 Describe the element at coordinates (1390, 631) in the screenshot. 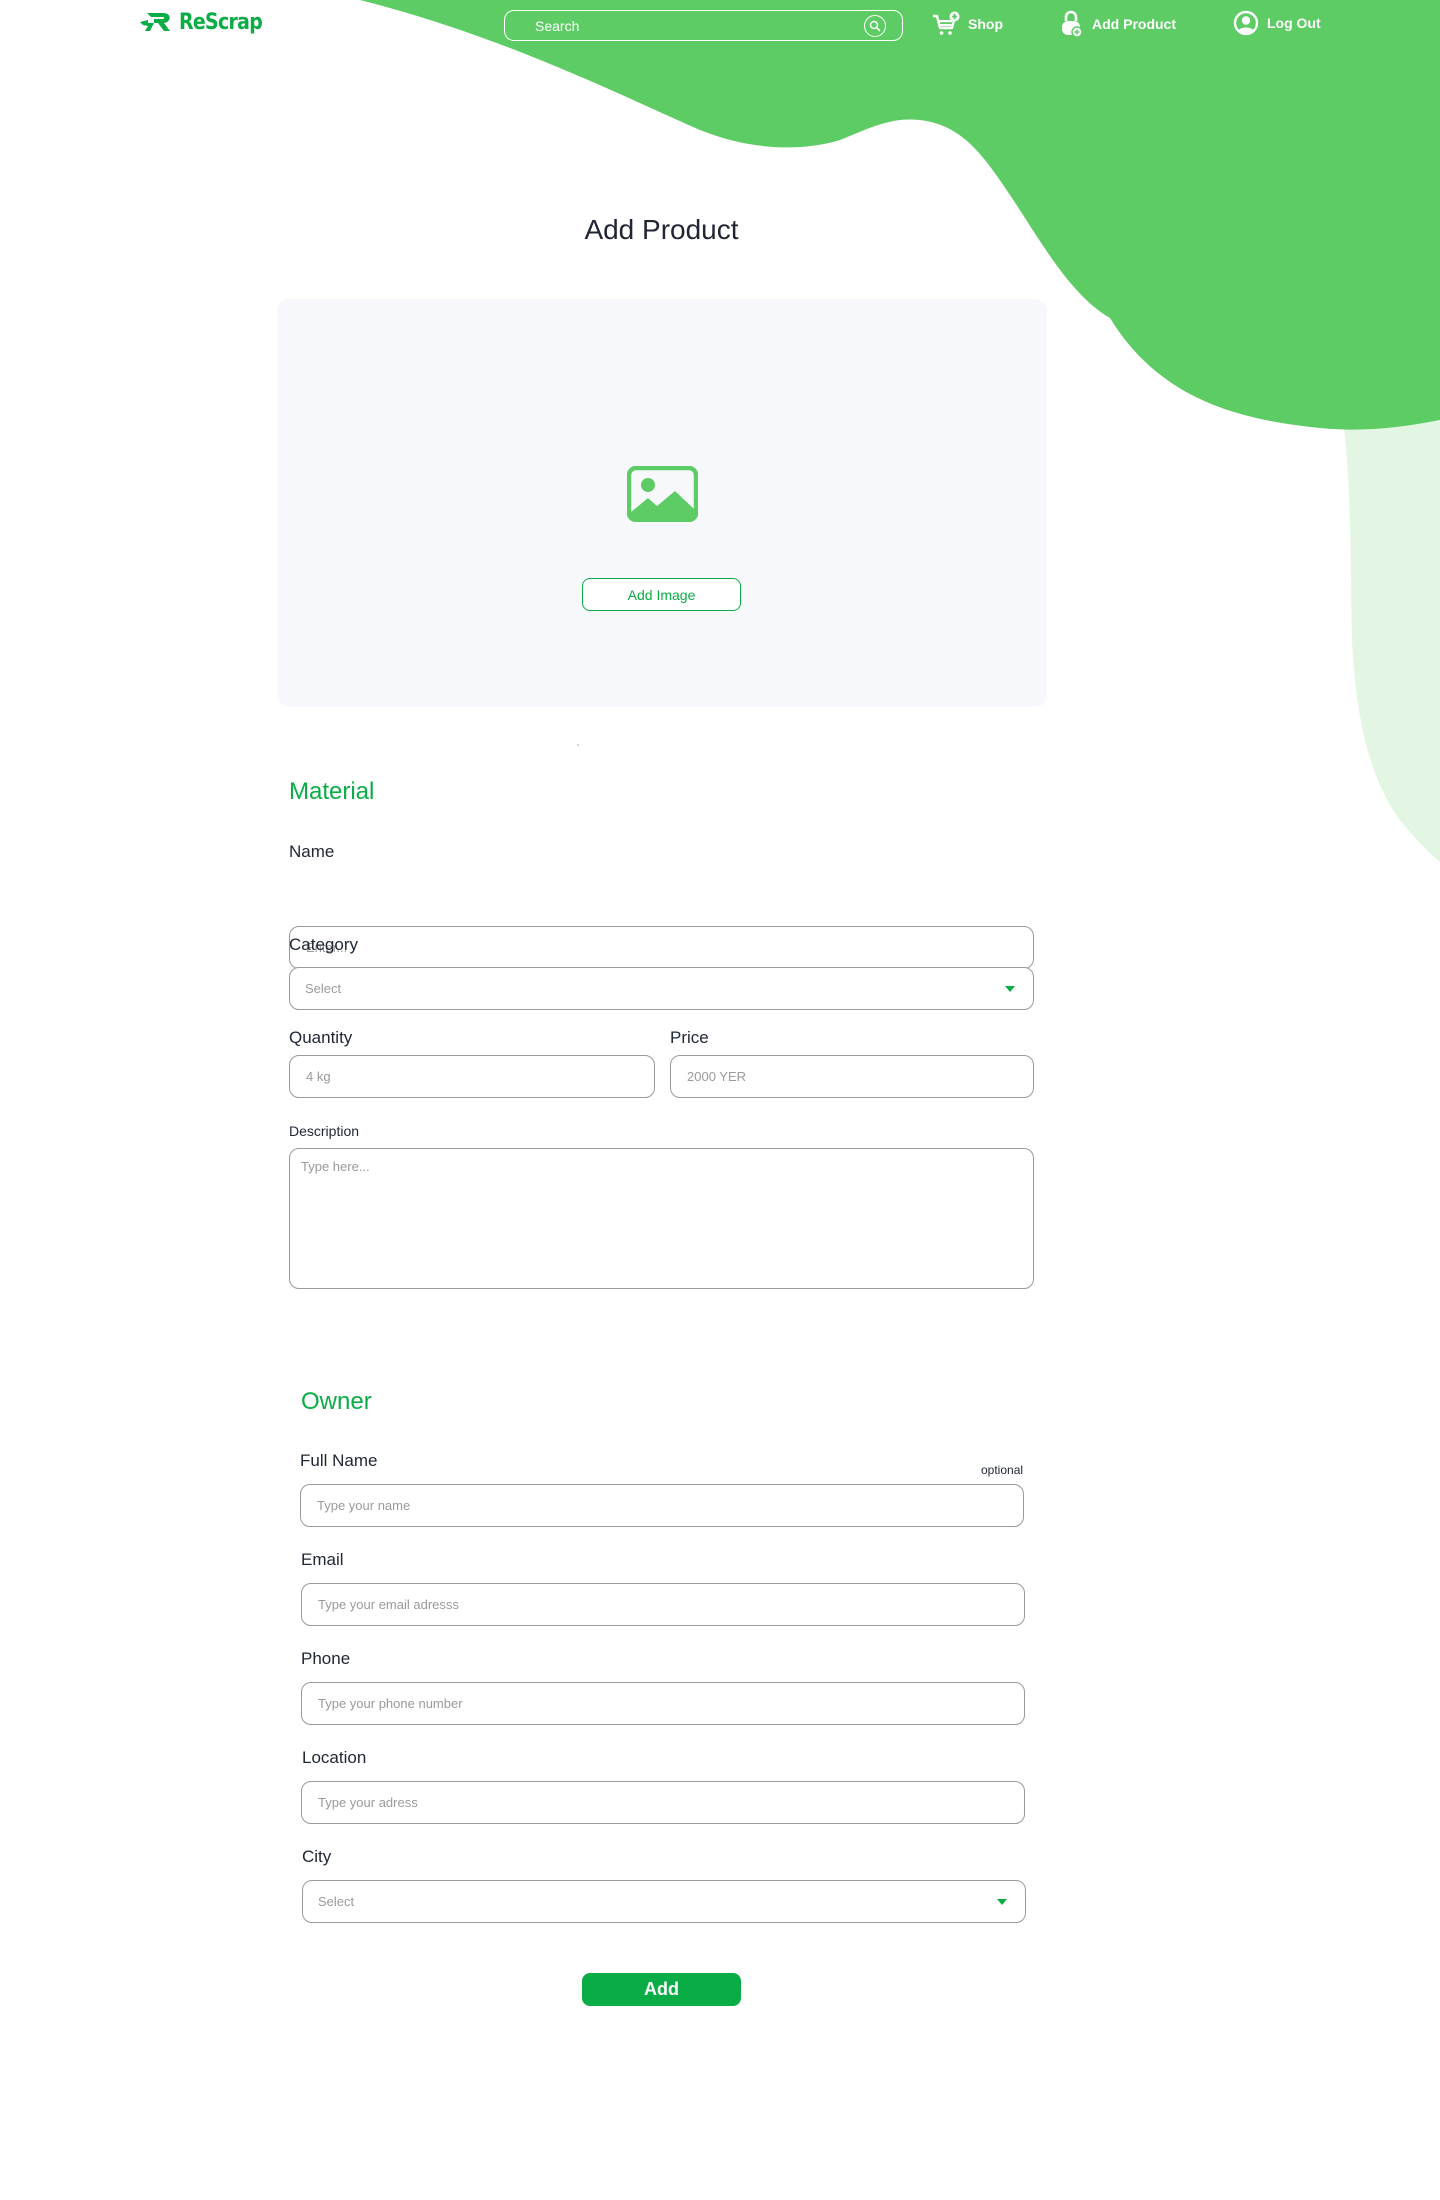

I see `light-green-blob` at that location.